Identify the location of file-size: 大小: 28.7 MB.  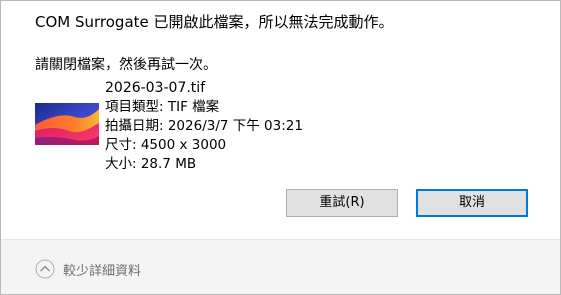
(151, 164).